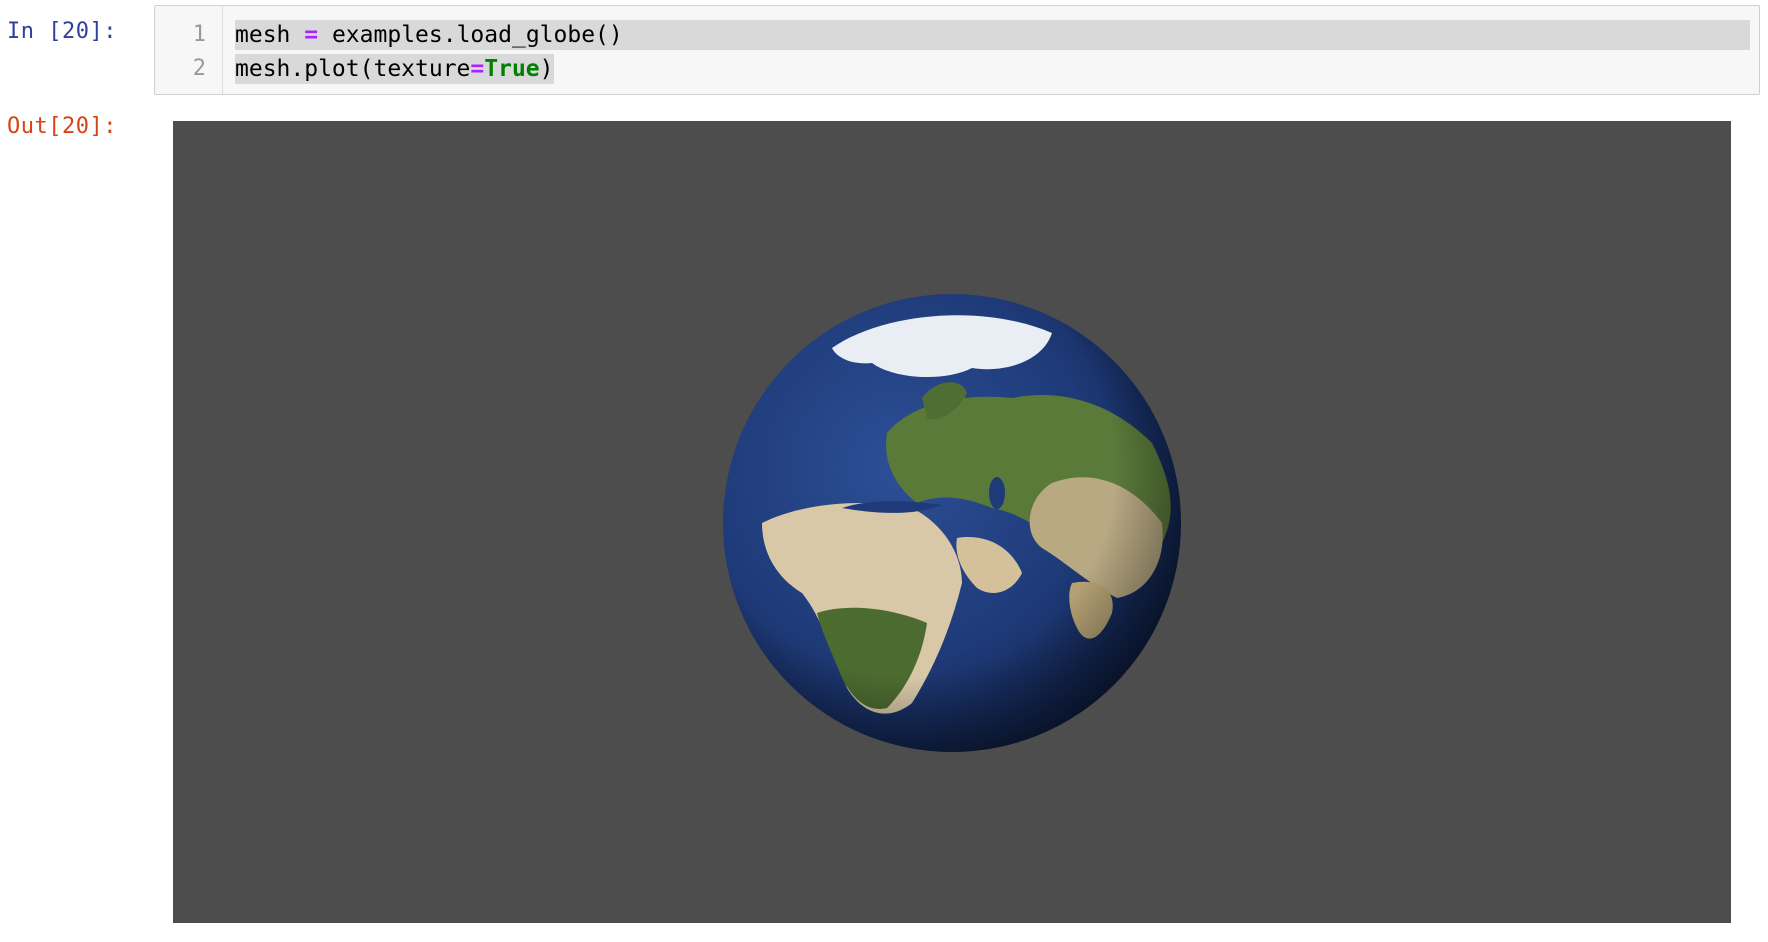 The height and width of the screenshot is (942, 1768). What do you see at coordinates (353, 69) in the screenshot?
I see `code-token: mesh.plot(texture` at bounding box center [353, 69].